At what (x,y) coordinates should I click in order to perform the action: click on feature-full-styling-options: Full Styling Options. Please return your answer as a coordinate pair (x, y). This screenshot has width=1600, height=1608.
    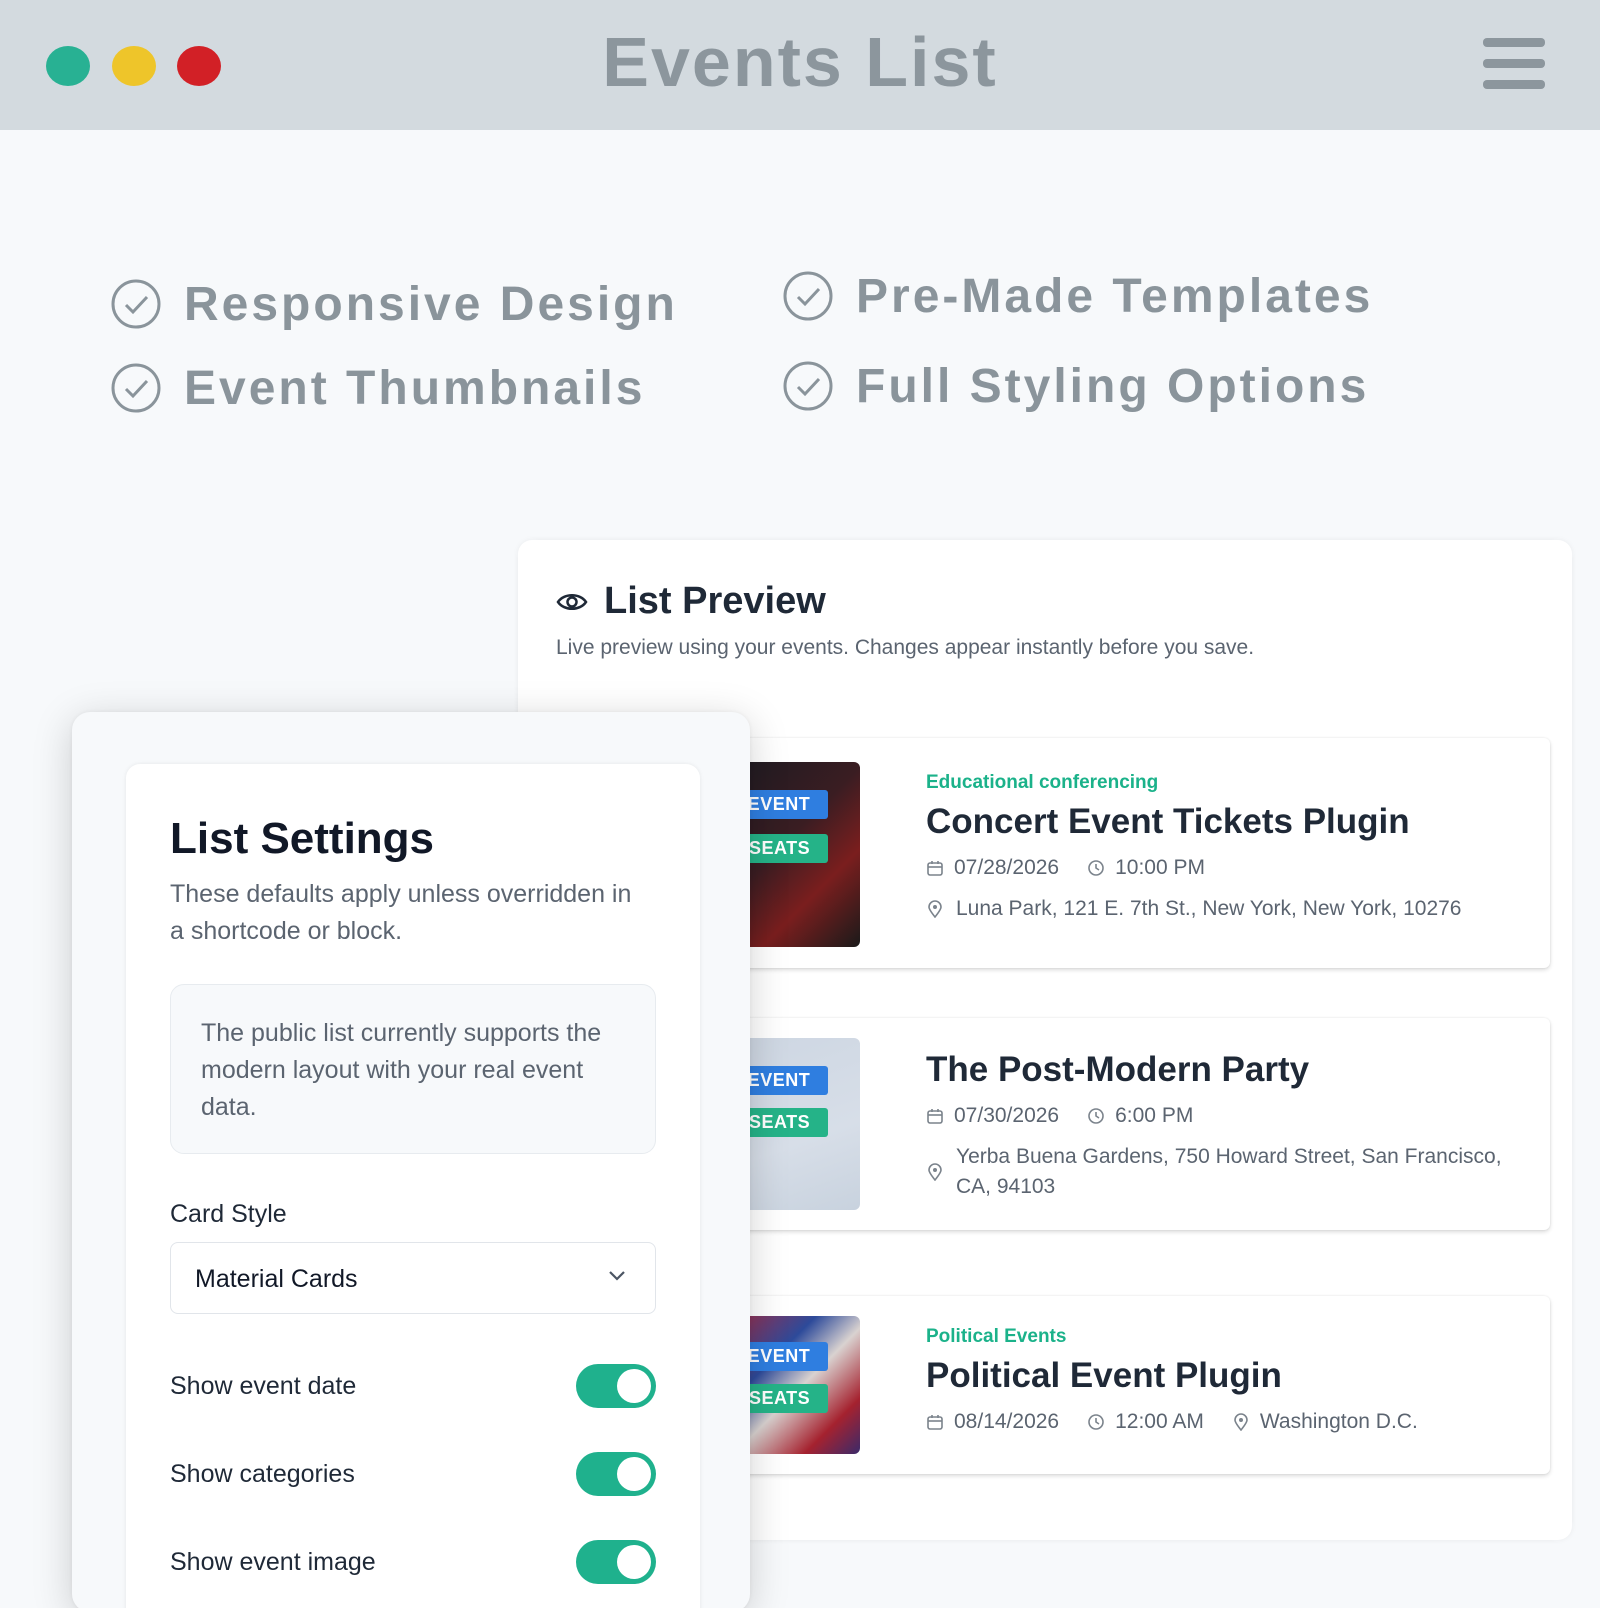
    Looking at the image, I should click on (1075, 386).